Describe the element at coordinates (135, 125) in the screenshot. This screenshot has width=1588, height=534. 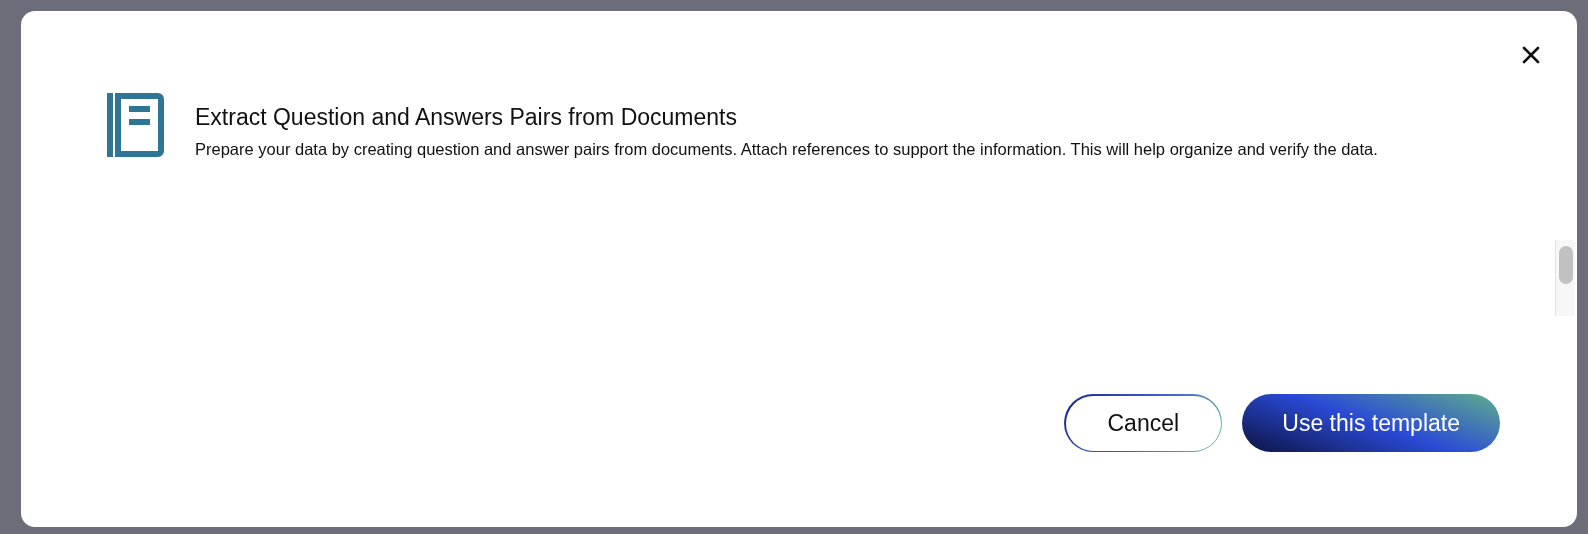
I see `notebook-icon` at that location.